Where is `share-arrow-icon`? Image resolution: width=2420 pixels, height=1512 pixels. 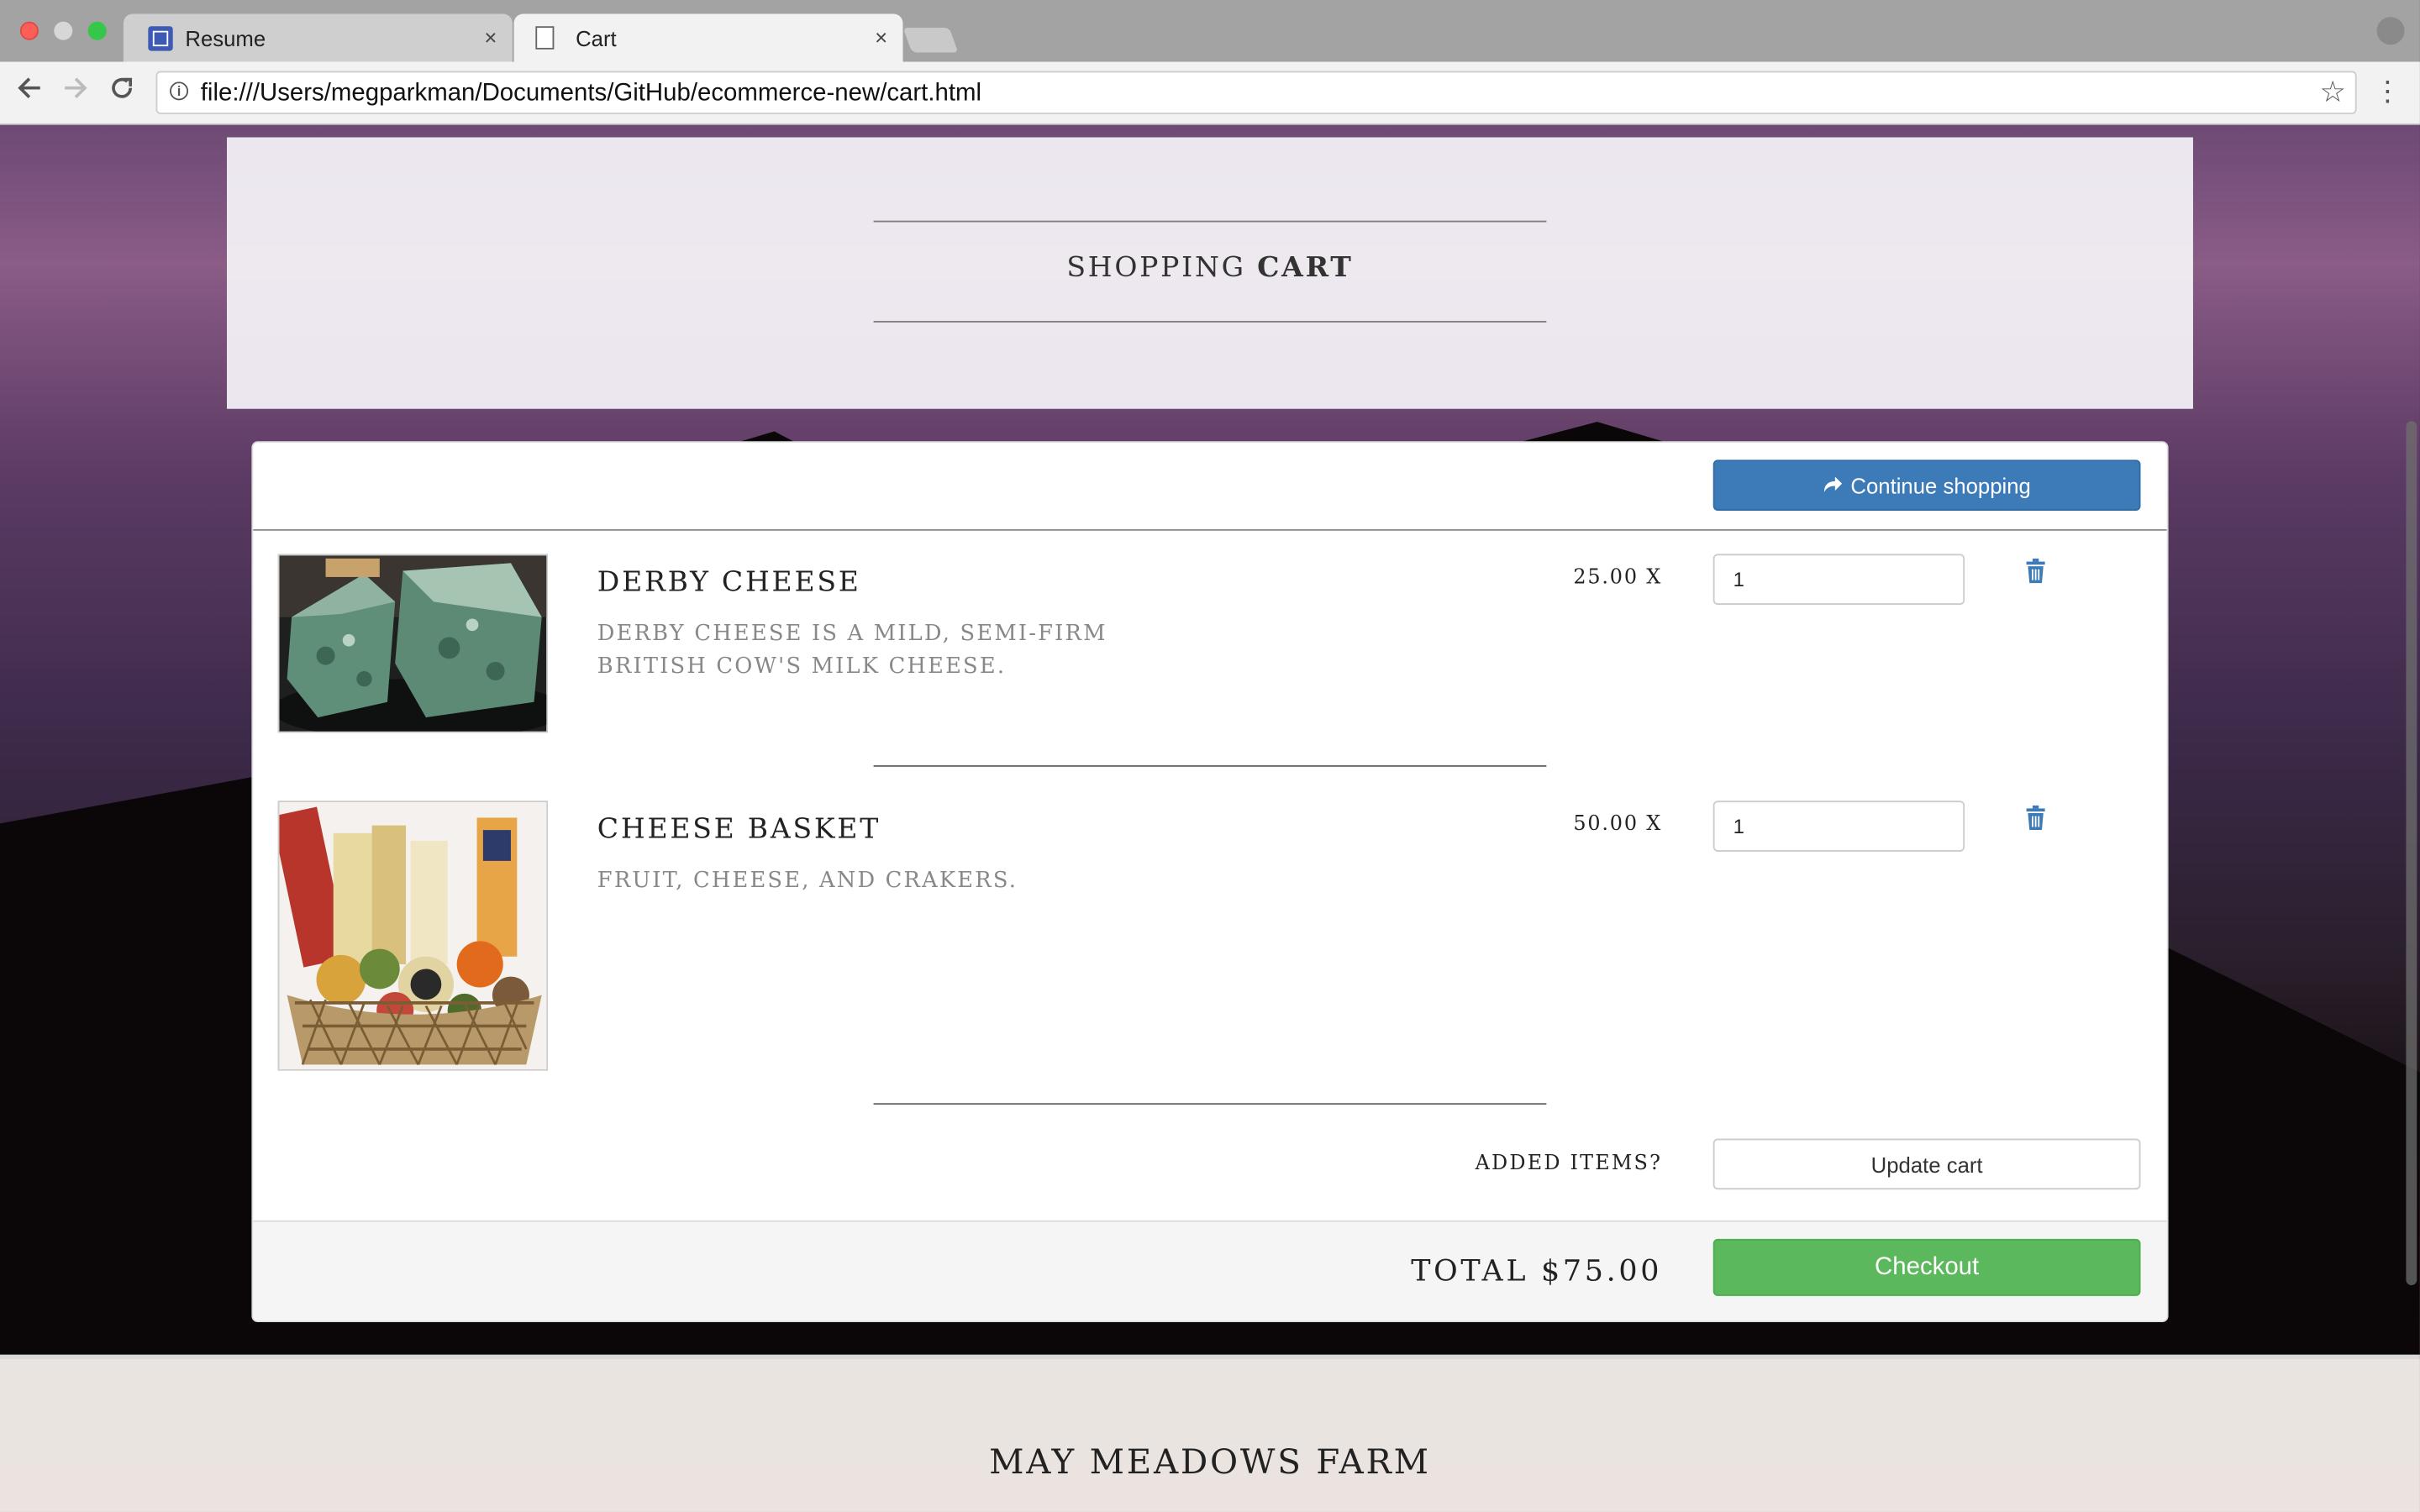 share-arrow-icon is located at coordinates (1833, 485).